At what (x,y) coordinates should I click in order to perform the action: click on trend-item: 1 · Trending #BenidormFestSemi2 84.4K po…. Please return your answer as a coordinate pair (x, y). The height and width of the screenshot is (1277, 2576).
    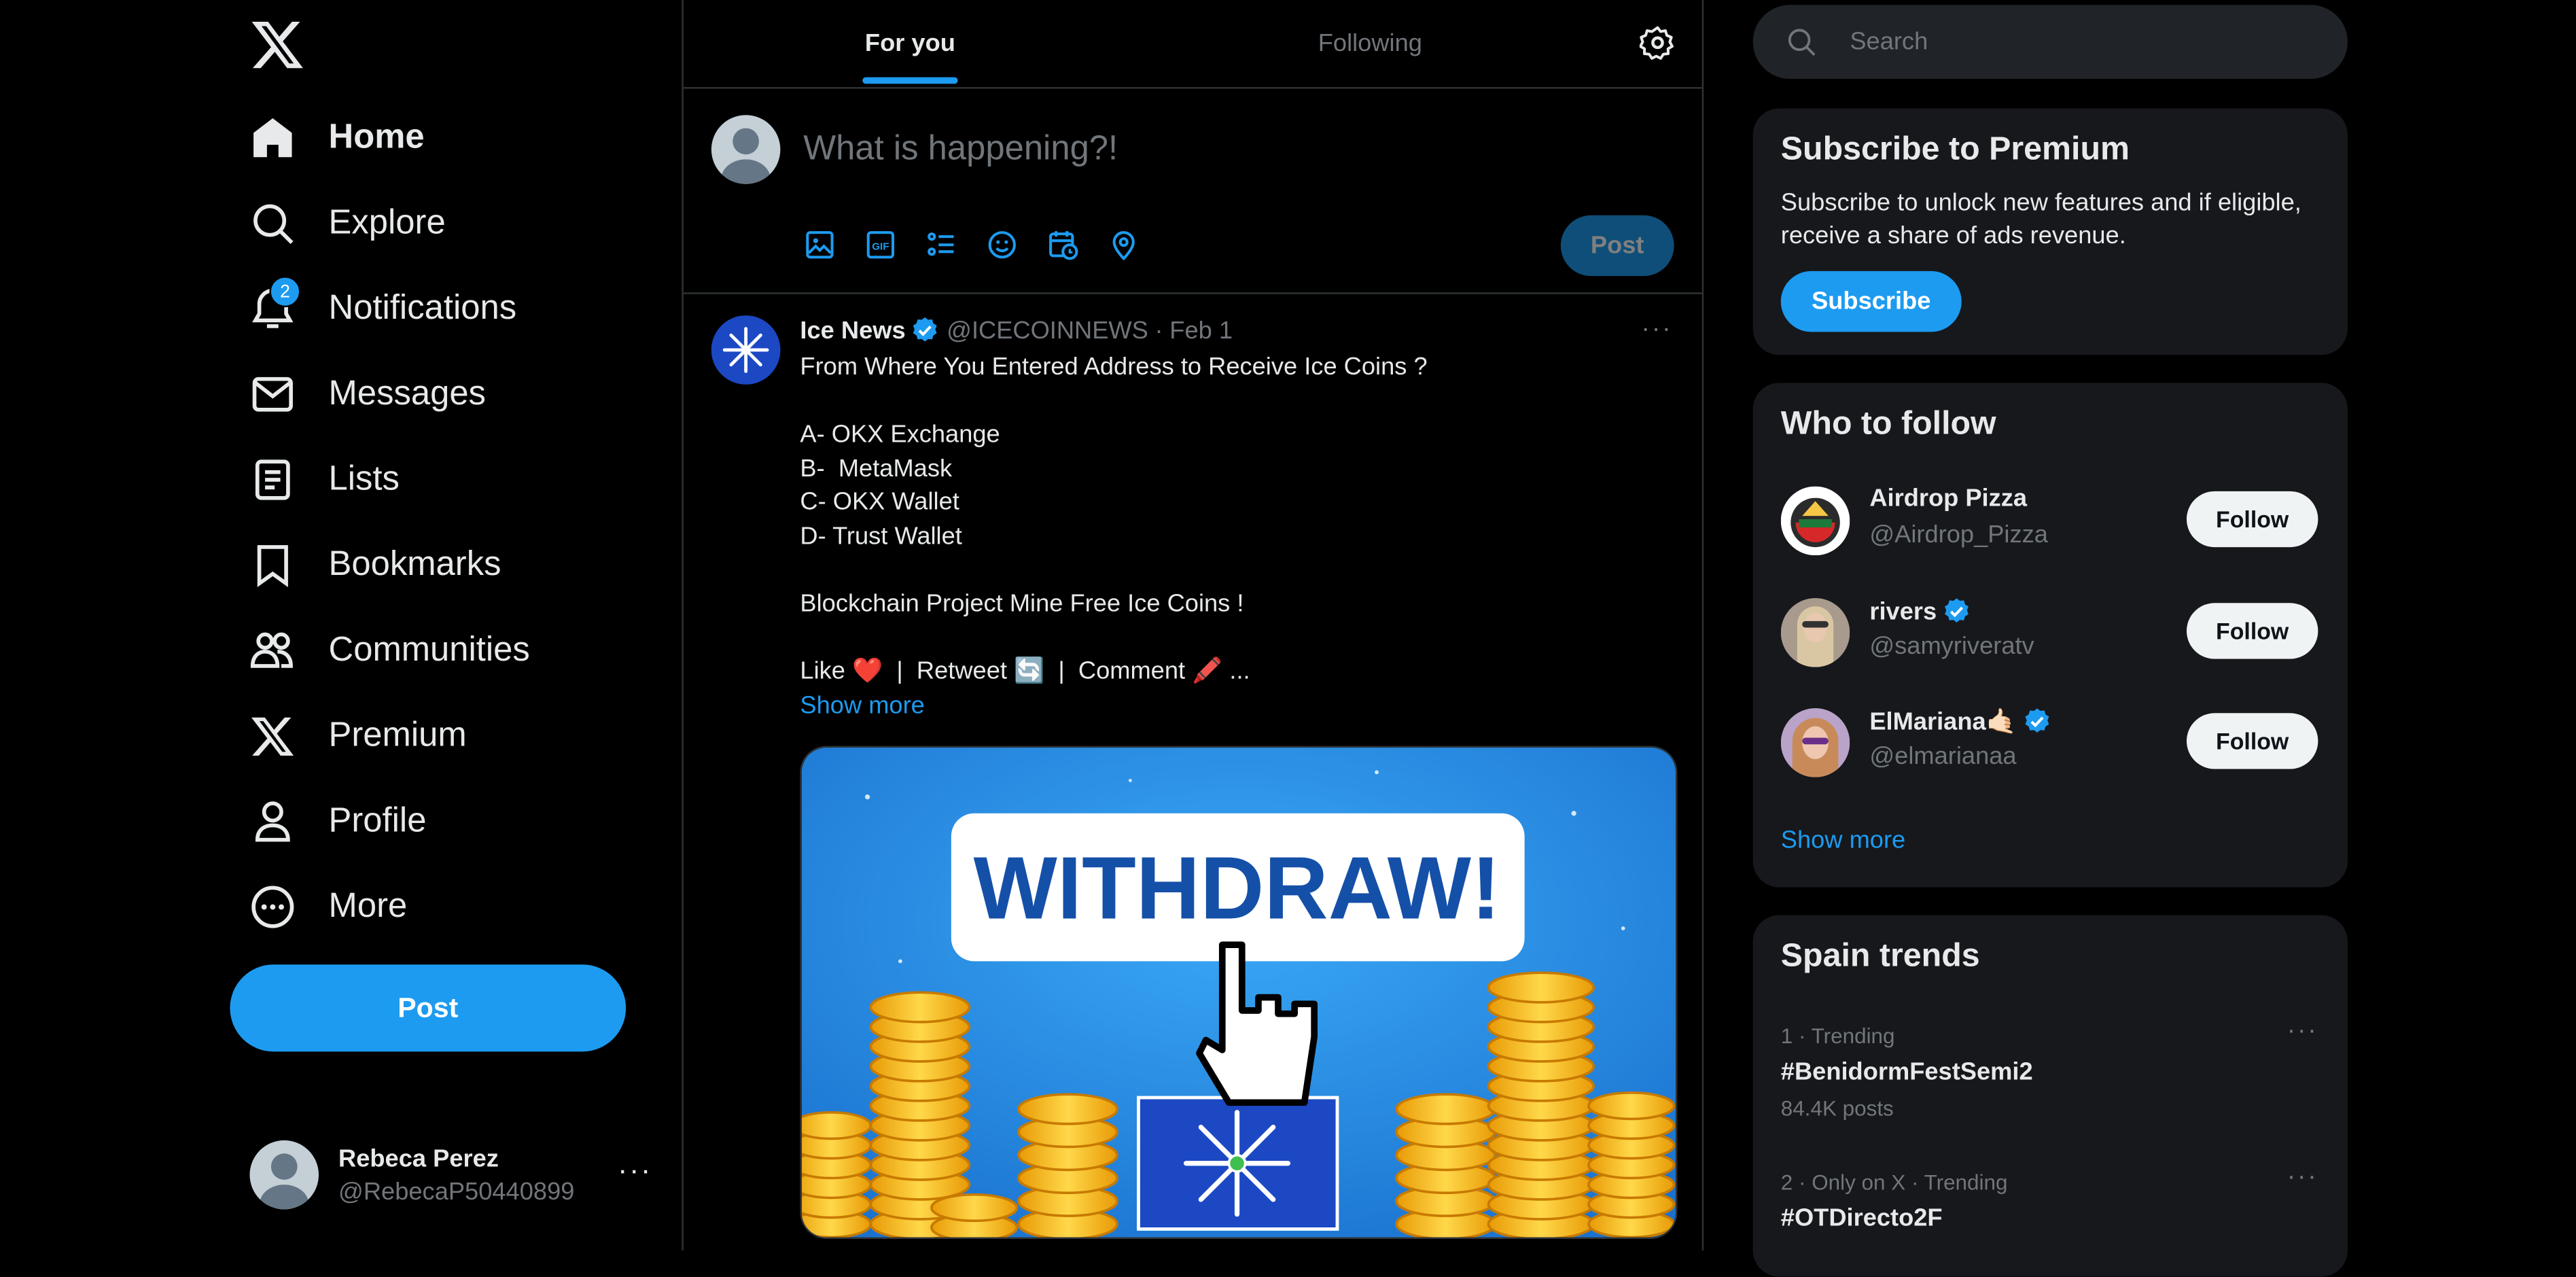
    Looking at the image, I should click on (2051, 1069).